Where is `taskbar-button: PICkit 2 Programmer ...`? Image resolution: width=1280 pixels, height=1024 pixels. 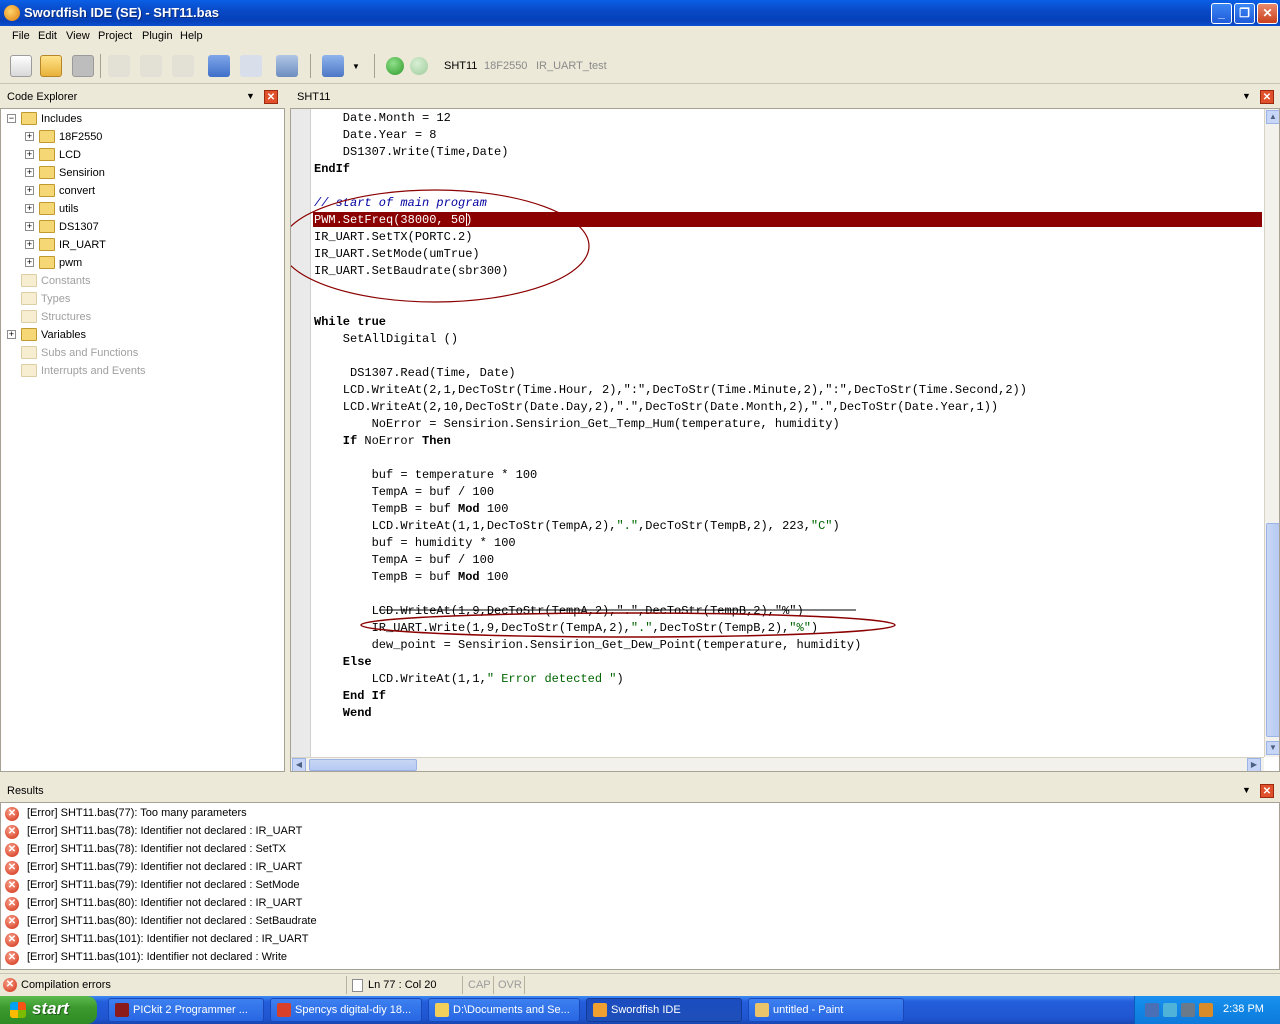 taskbar-button: PICkit 2 Programmer ... is located at coordinates (186, 1010).